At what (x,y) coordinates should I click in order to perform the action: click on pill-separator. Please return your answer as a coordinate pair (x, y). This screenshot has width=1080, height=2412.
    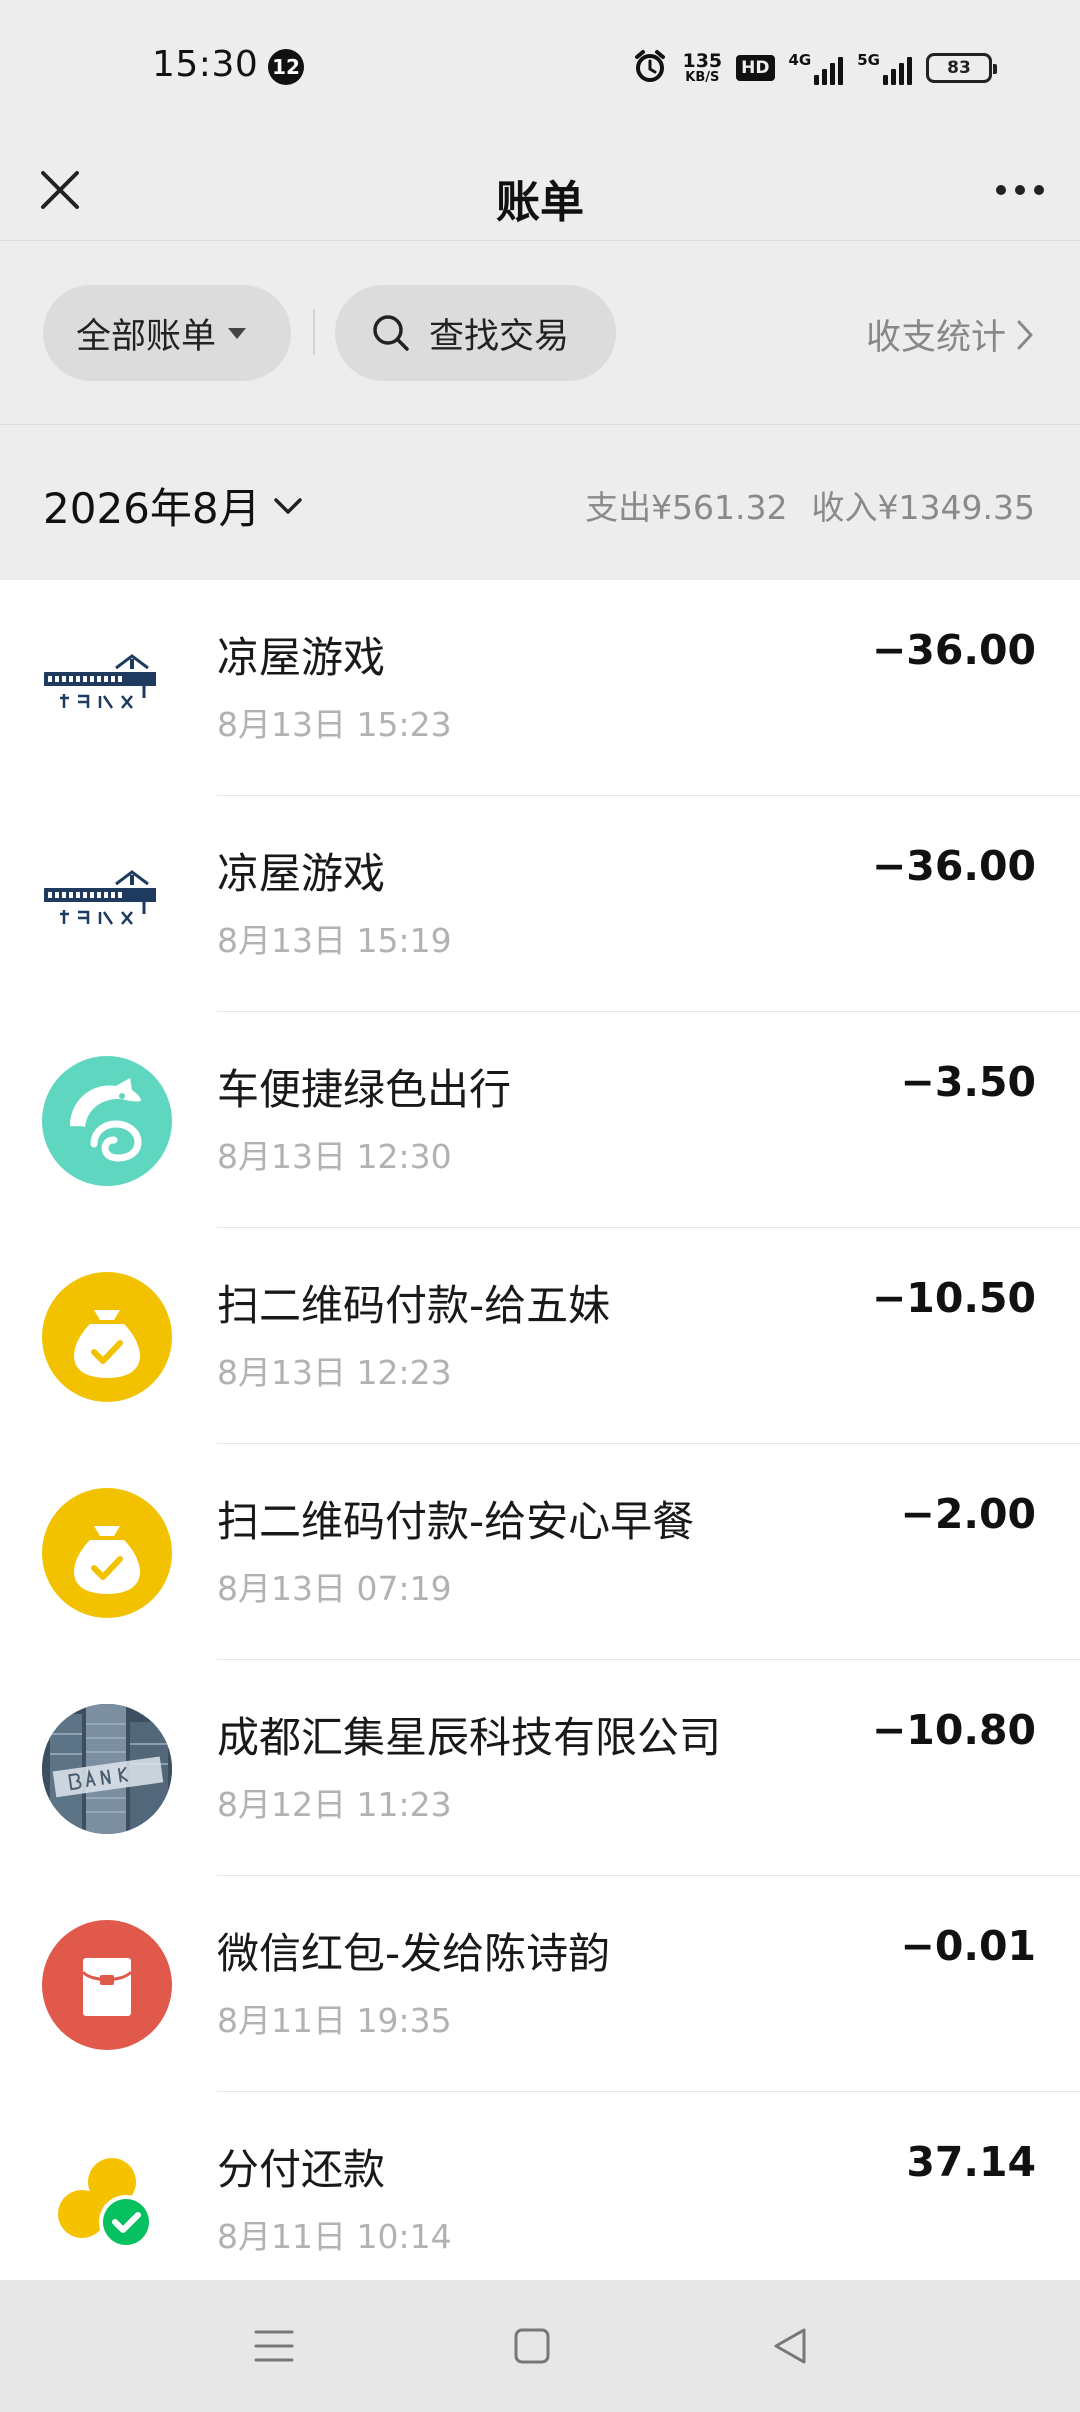
    Looking at the image, I should click on (314, 332).